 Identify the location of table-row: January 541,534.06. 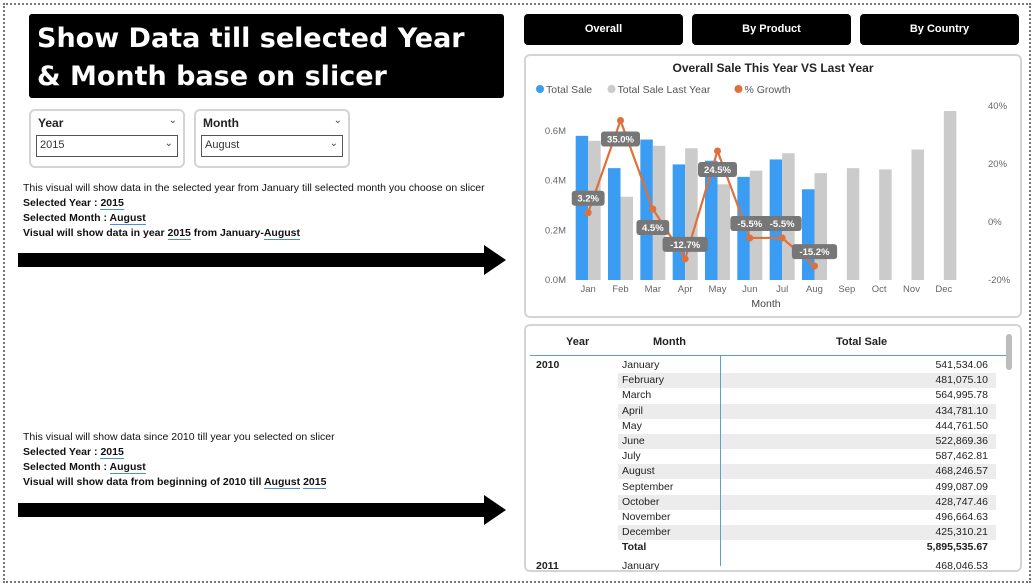
(807, 365).